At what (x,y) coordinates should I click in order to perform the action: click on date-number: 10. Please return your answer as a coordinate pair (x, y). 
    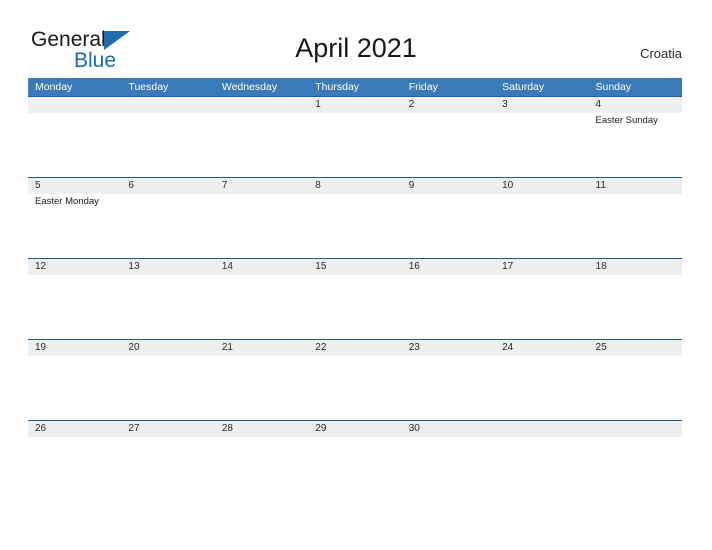
    Looking at the image, I should click on (541, 186).